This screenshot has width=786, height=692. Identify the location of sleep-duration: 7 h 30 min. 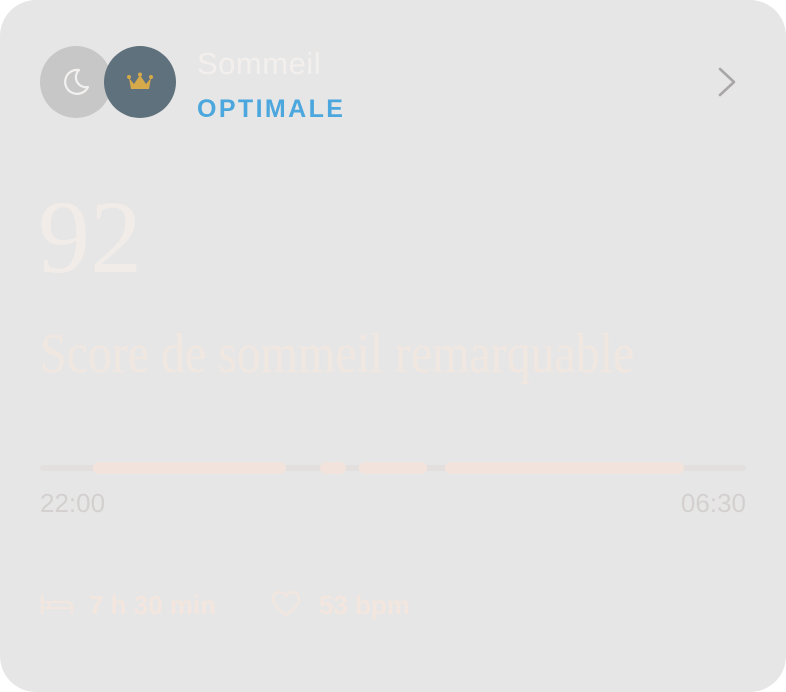
(153, 605).